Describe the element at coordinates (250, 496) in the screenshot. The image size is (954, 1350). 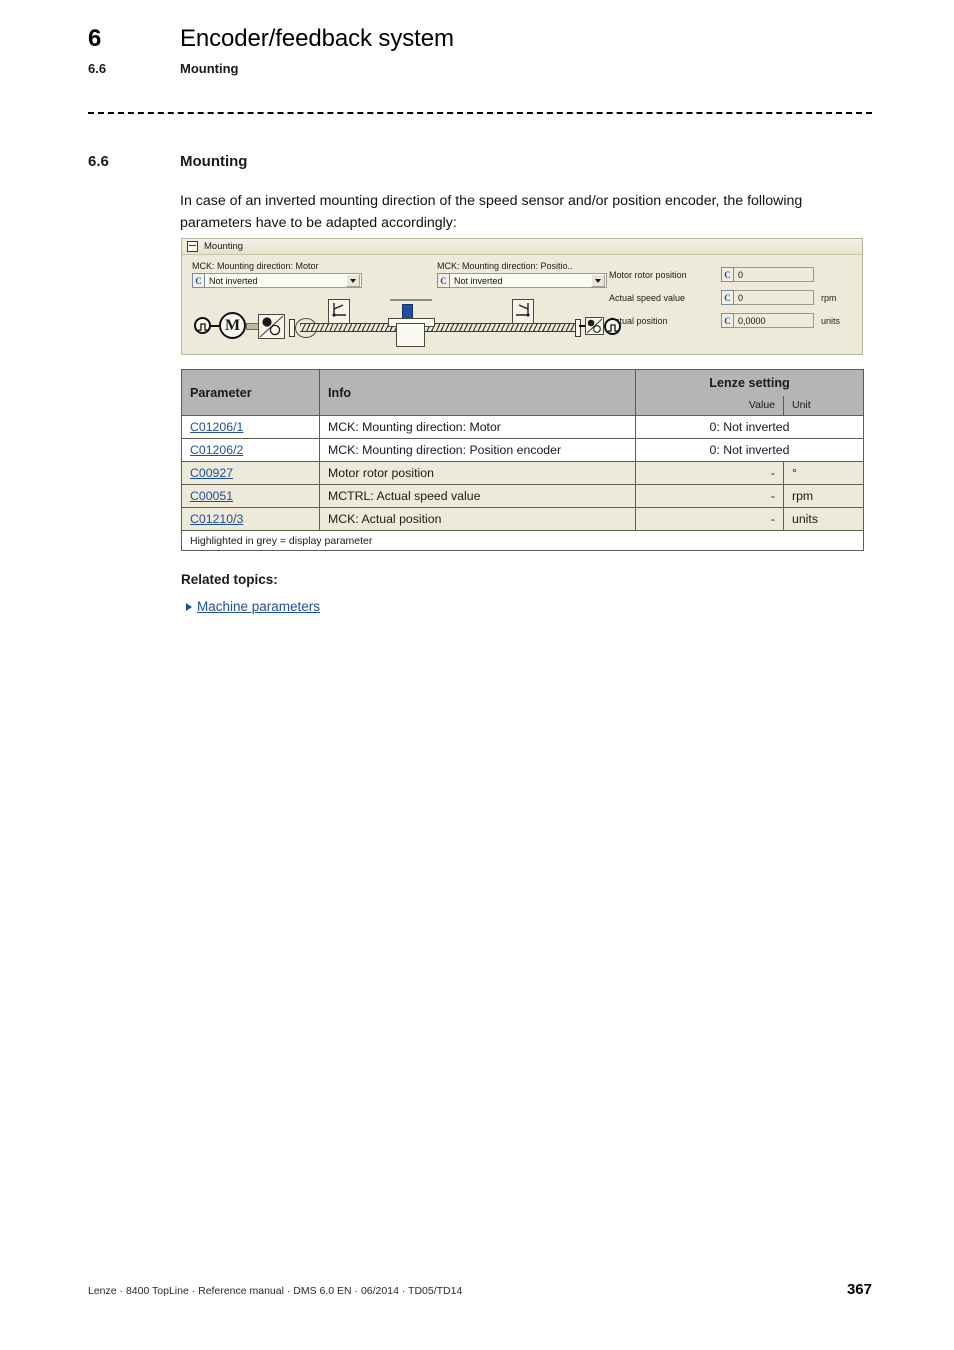
I see `parameter-link-cell: C00051` at that location.